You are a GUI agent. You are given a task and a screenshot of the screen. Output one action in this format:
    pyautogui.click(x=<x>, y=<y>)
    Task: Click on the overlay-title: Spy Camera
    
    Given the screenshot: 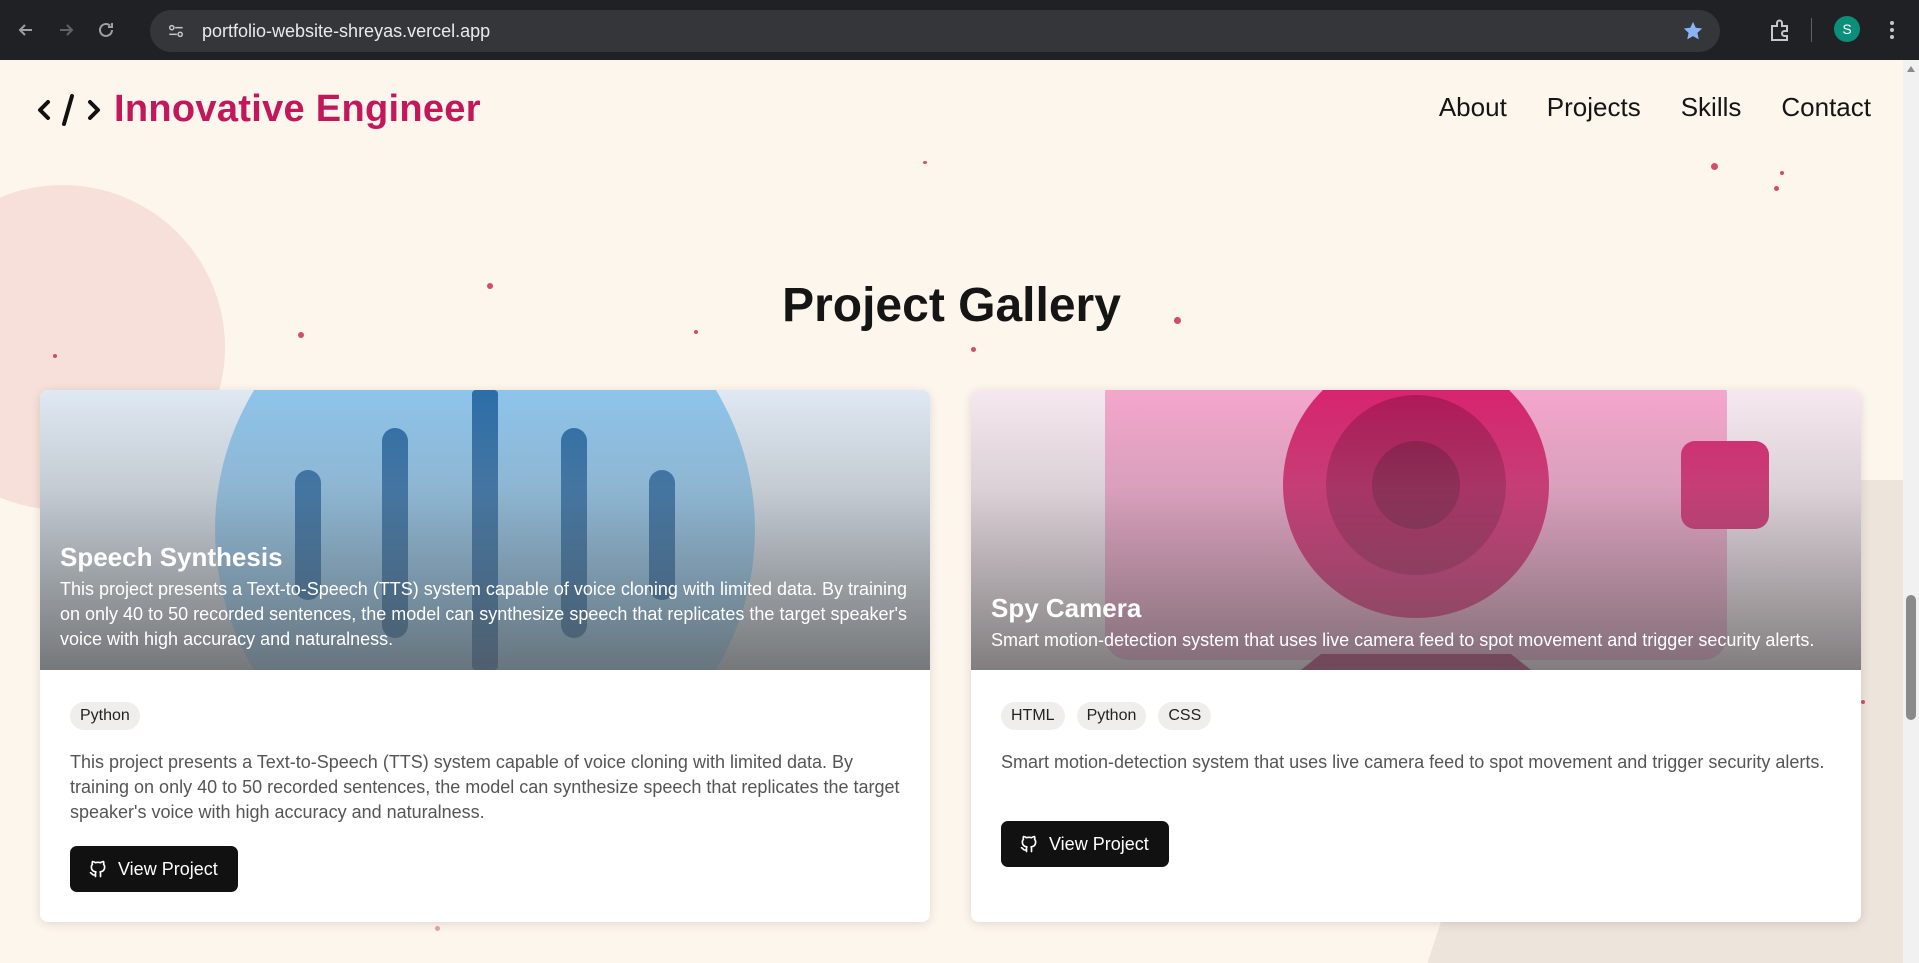 What is the action you would take?
    pyautogui.click(x=1066, y=608)
    